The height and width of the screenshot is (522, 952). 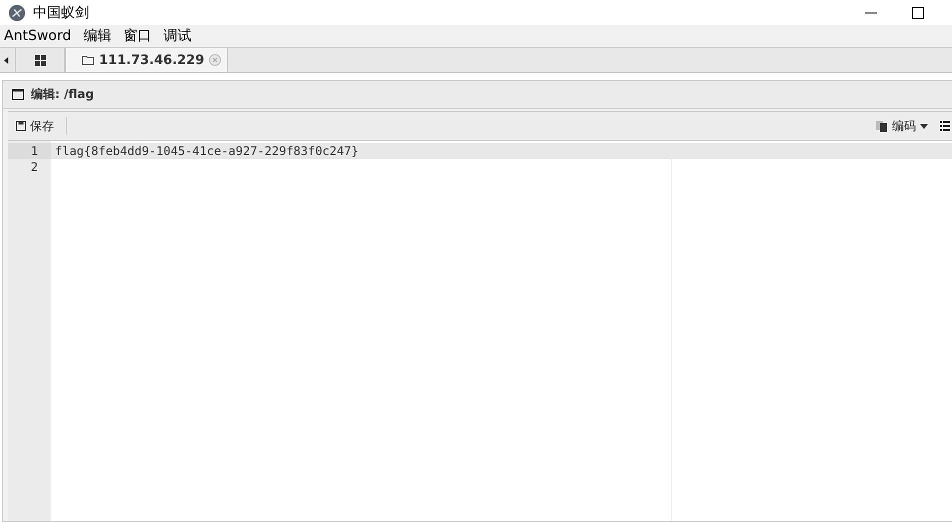 I want to click on window-icon, so click(x=18, y=94).